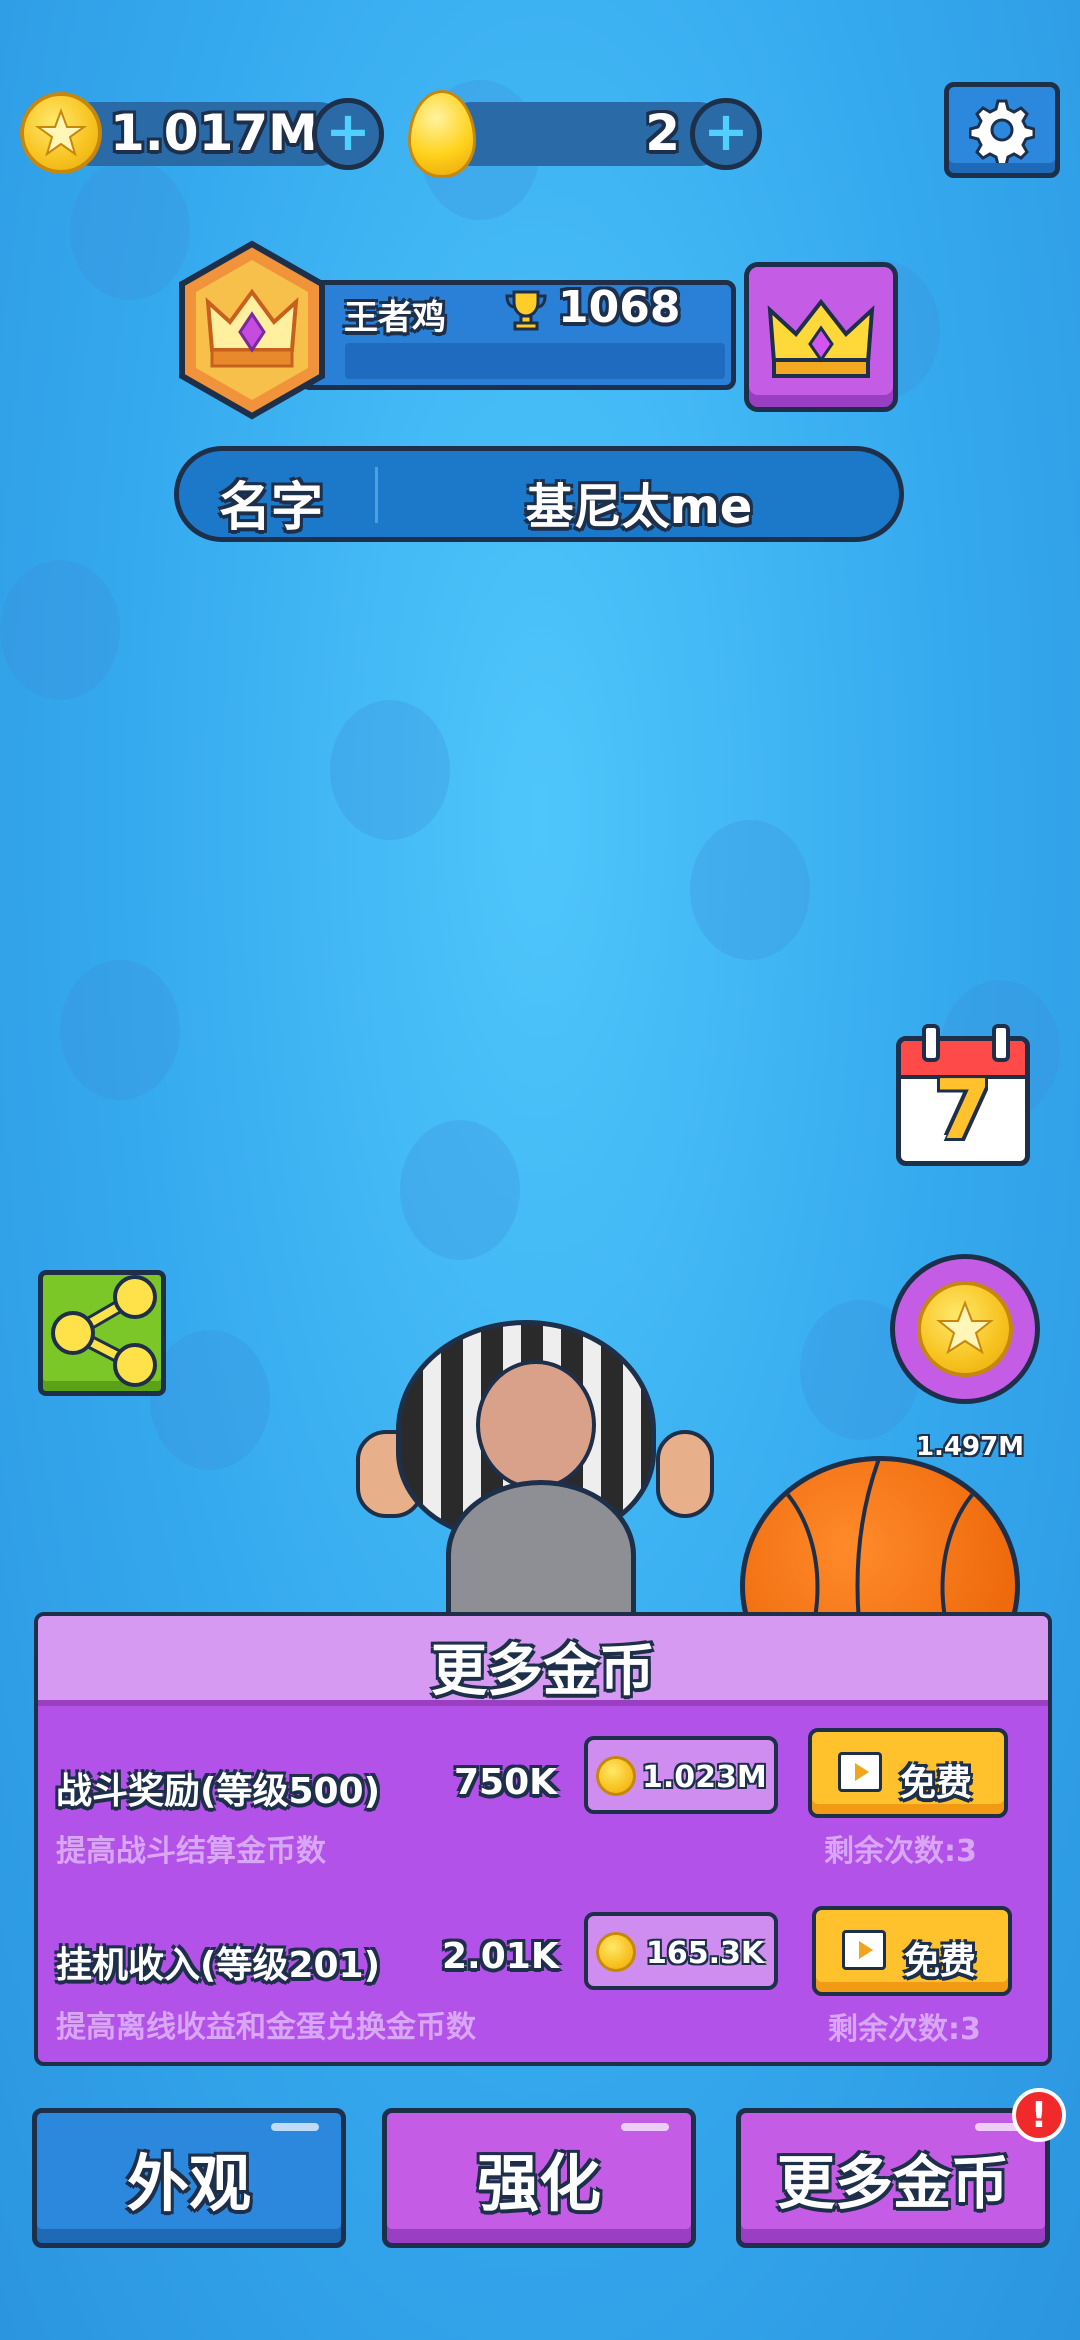 The height and width of the screenshot is (2340, 1080). I want to click on name-divider, so click(376, 495).